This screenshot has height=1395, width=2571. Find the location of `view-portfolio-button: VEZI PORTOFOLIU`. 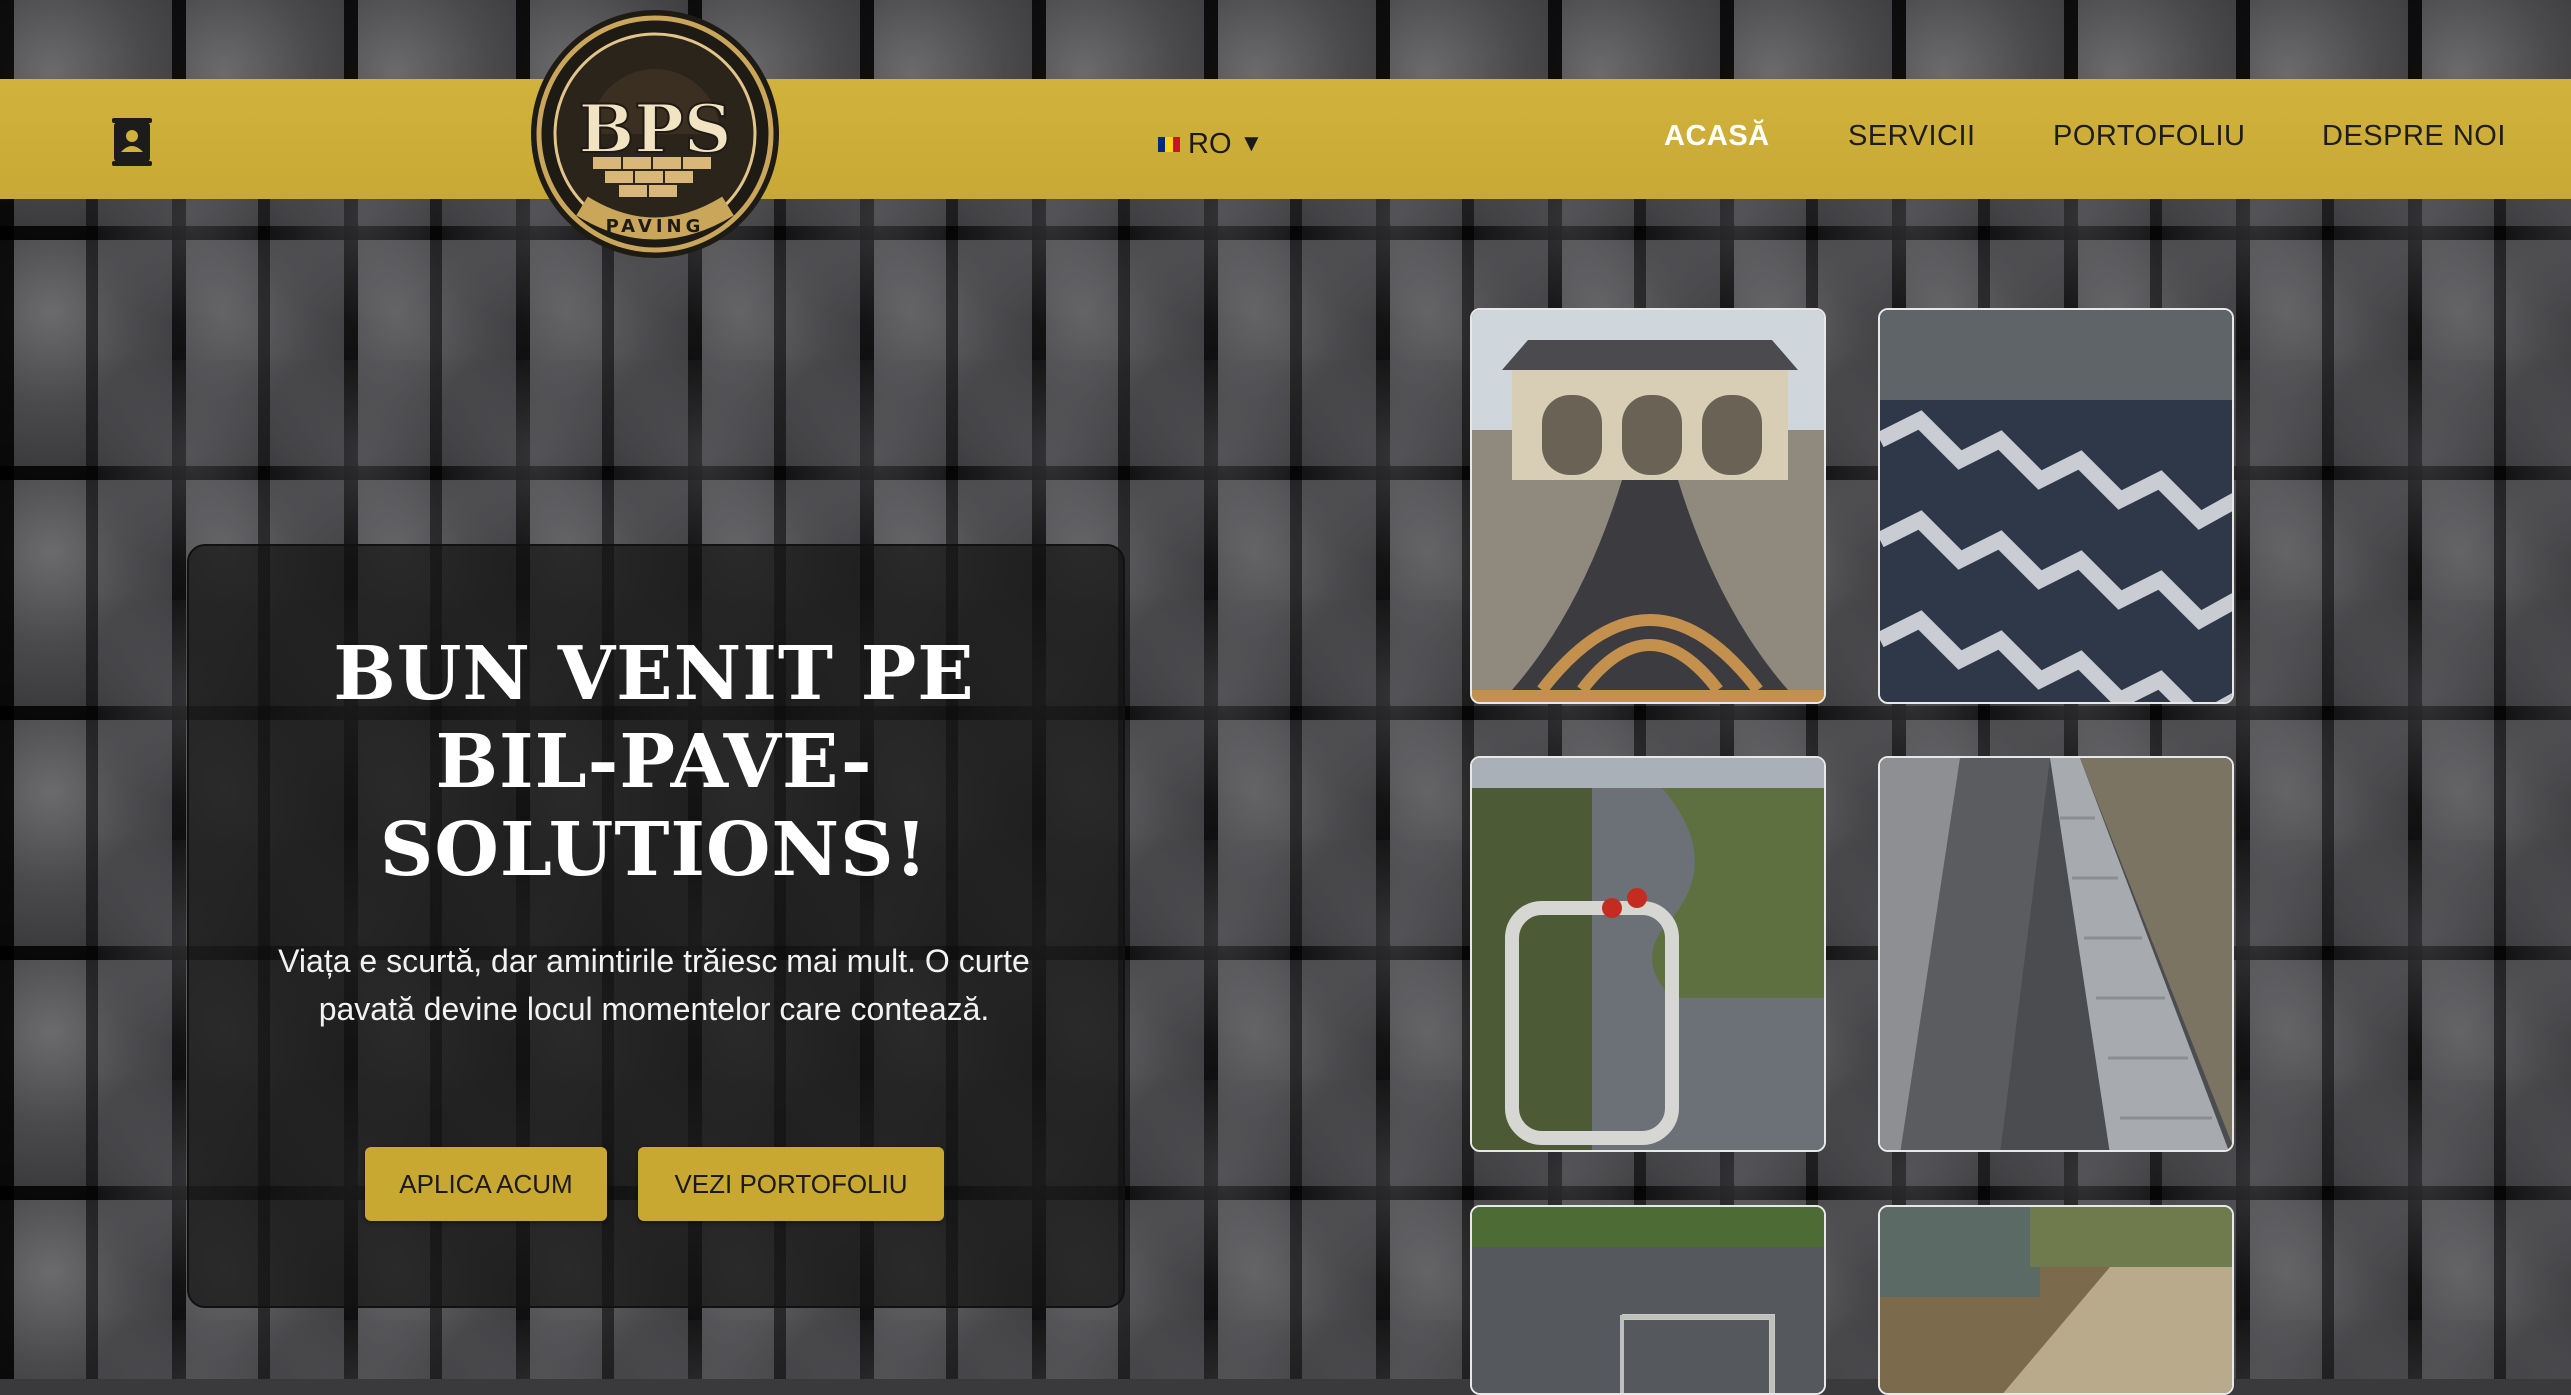

view-portfolio-button: VEZI PORTOFOLIU is located at coordinates (791, 1184).